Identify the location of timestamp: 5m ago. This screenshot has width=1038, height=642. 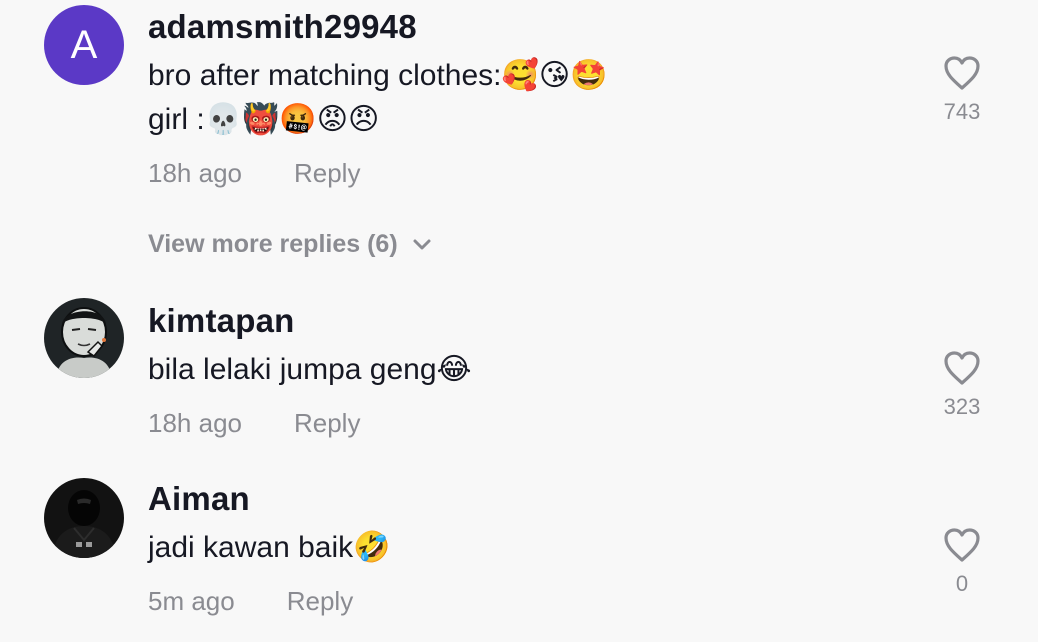
(191, 601).